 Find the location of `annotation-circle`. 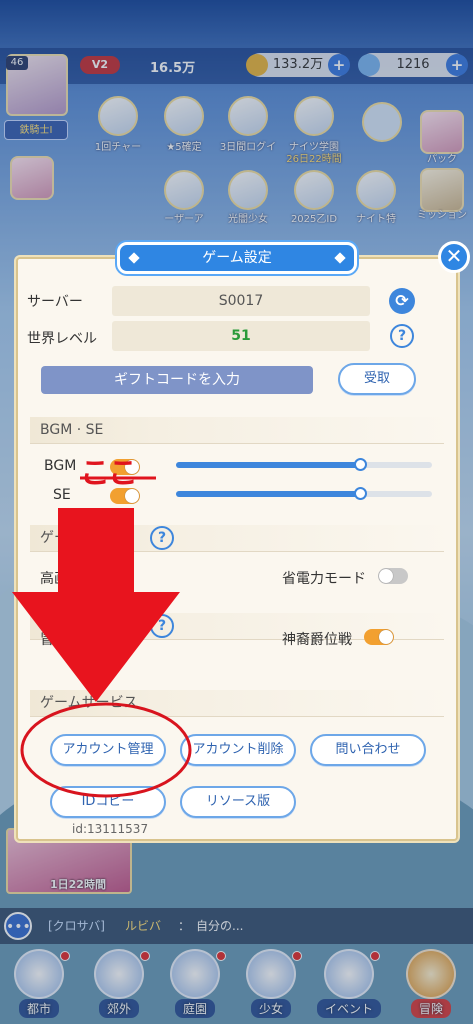

annotation-circle is located at coordinates (106, 750).